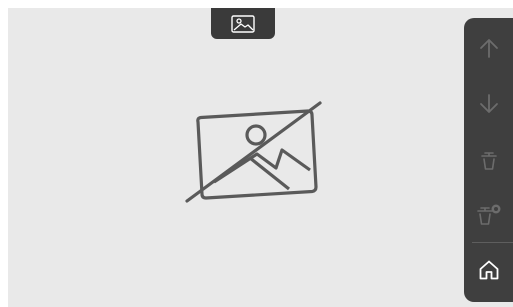 This screenshot has width=513, height=307. I want to click on delete-button, so click(488, 160).